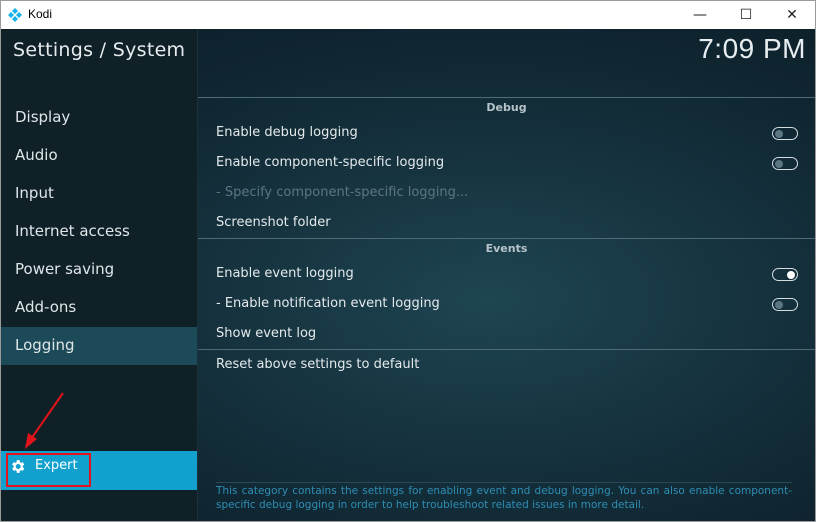 The height and width of the screenshot is (522, 816). I want to click on setting-enable-notification-logging: - Enable notification event logging, so click(506, 304).